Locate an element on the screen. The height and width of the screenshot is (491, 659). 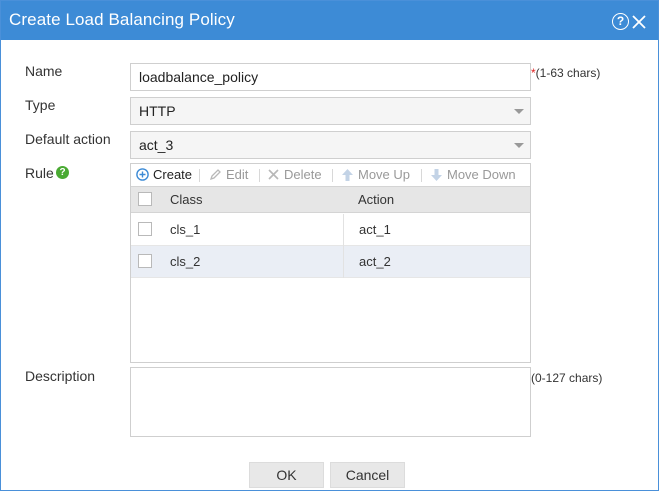
move-down-button: Move Down is located at coordinates (473, 174).